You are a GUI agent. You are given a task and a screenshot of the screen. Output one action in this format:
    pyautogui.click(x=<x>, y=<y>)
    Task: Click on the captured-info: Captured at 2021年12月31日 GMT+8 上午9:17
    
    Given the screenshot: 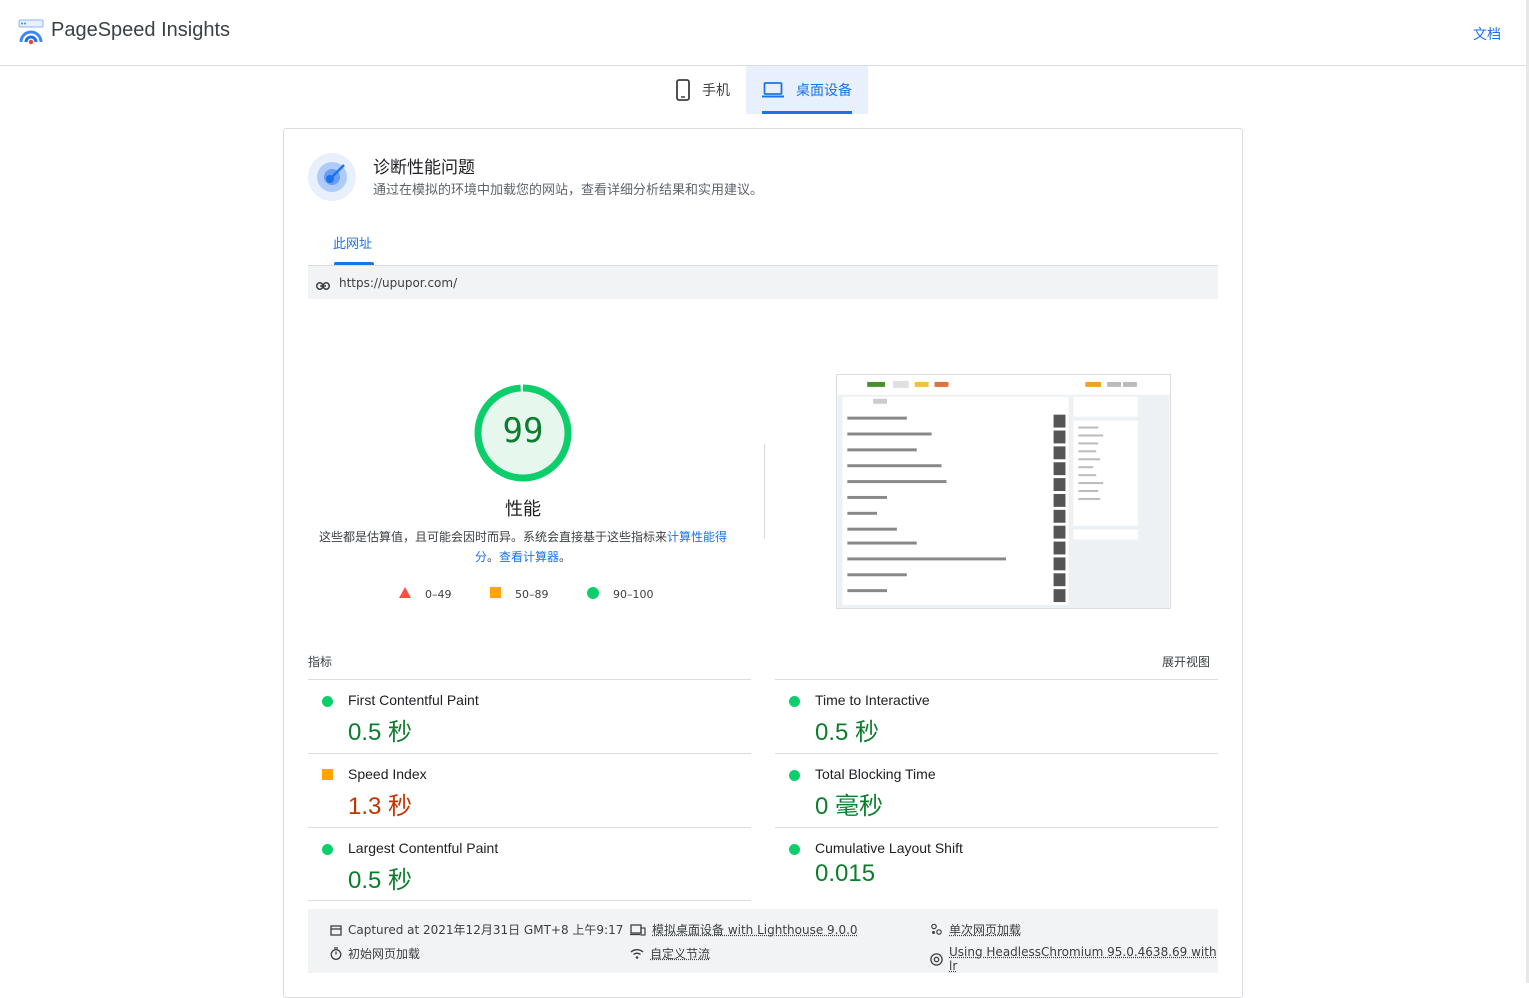 What is the action you would take?
    pyautogui.click(x=476, y=929)
    